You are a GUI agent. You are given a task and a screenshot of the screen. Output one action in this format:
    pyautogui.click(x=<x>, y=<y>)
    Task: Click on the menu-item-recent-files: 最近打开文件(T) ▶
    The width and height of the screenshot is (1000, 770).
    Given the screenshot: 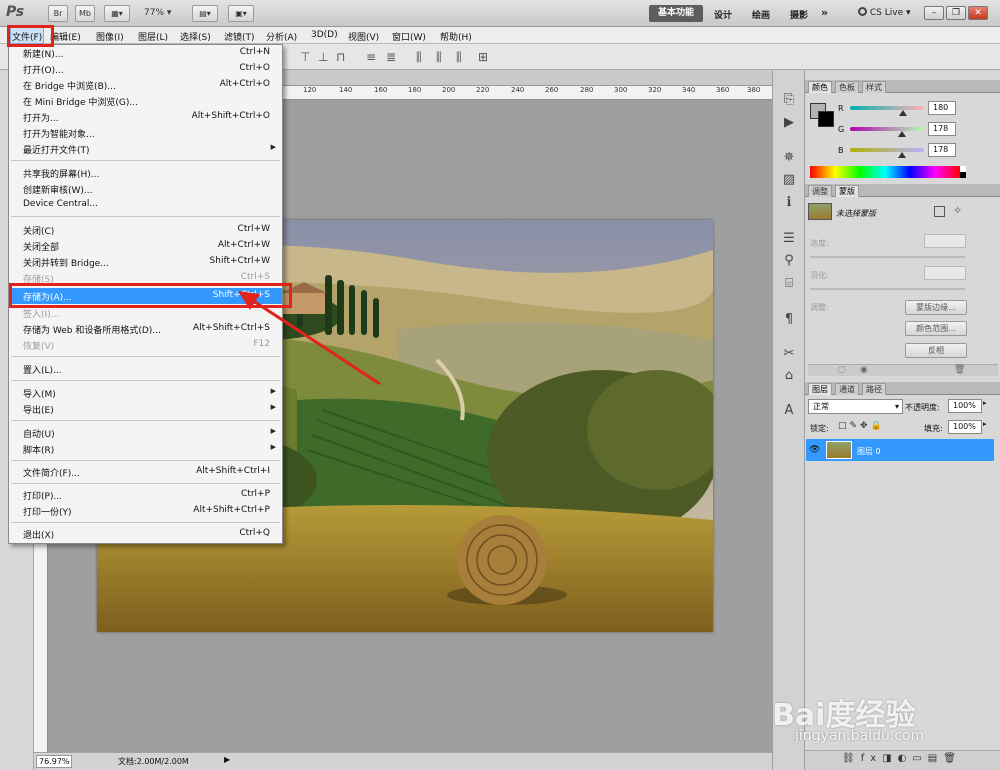 What is the action you would take?
    pyautogui.click(x=145, y=149)
    